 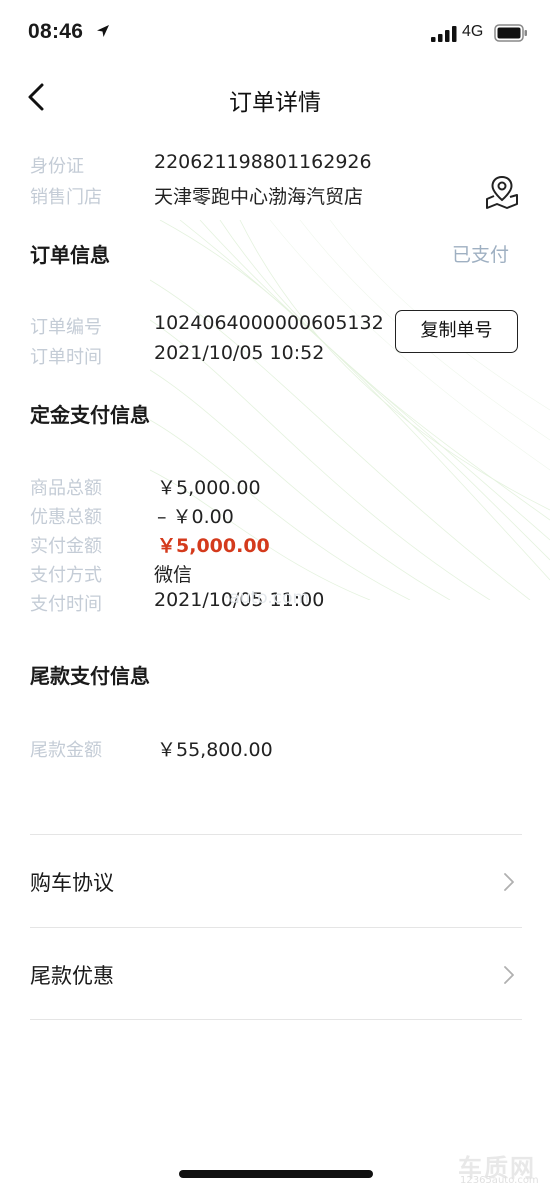 What do you see at coordinates (66, 604) in the screenshot?
I see `payment-time-label: 支付时间` at bounding box center [66, 604].